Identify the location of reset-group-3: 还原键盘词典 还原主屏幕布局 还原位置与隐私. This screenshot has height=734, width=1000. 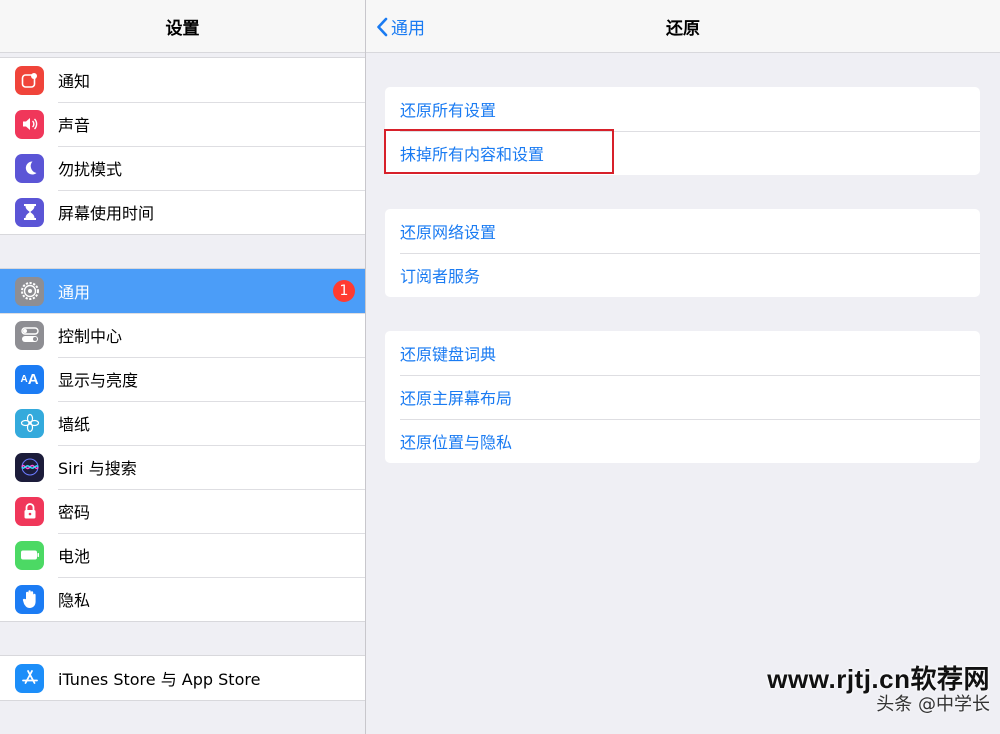
(682, 397).